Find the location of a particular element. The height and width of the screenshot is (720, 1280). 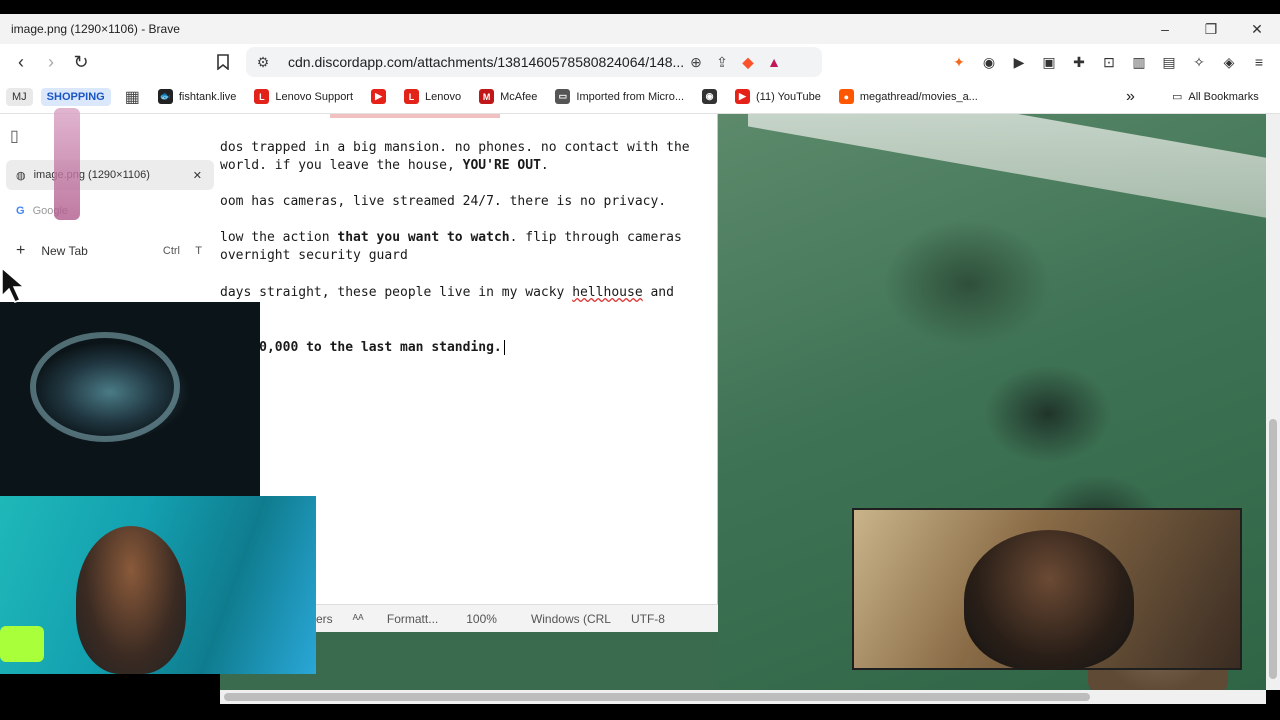

vertical-scrollbar is located at coordinates (1273, 402).